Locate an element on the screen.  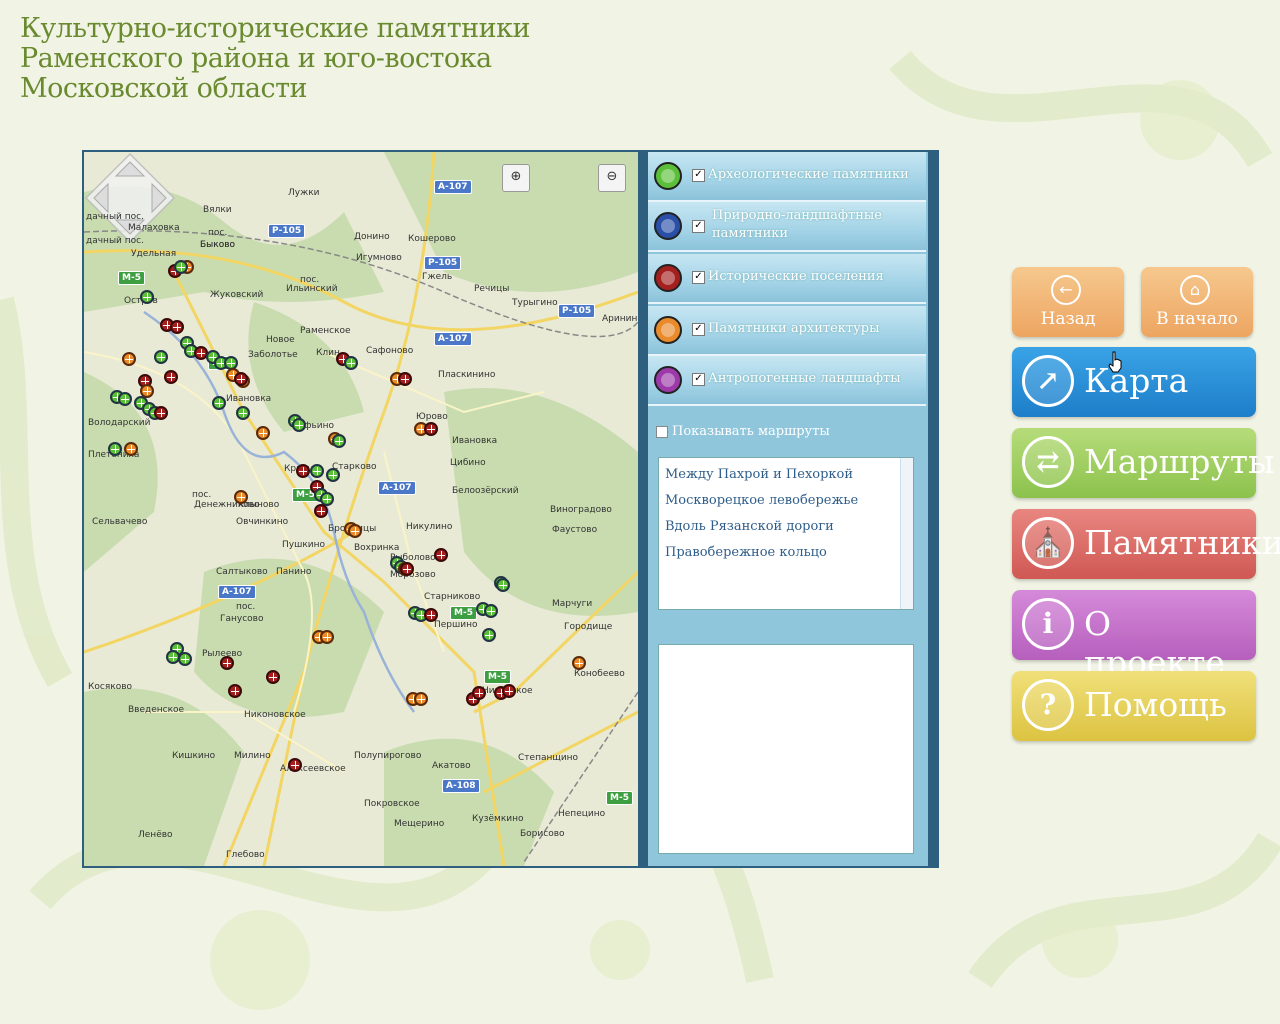
place-label: Удельная is located at coordinates (154, 254).